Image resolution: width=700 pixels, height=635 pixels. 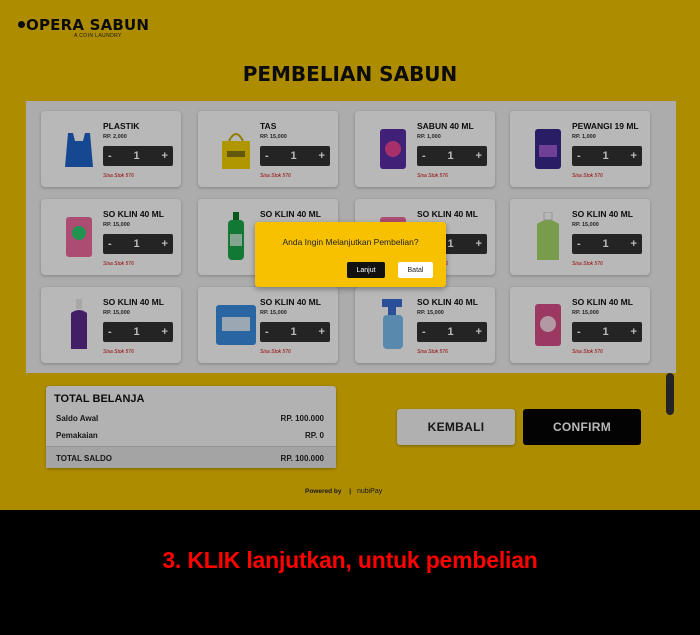 I want to click on continue-button: Lanjut, so click(x=366, y=270).